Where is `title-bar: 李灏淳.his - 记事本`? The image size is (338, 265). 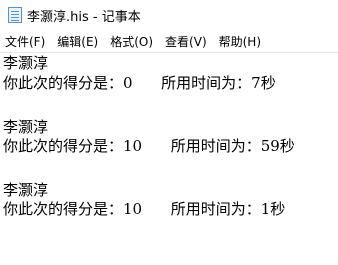
title-bar: 李灏淳.his - 记事本 is located at coordinates (169, 15).